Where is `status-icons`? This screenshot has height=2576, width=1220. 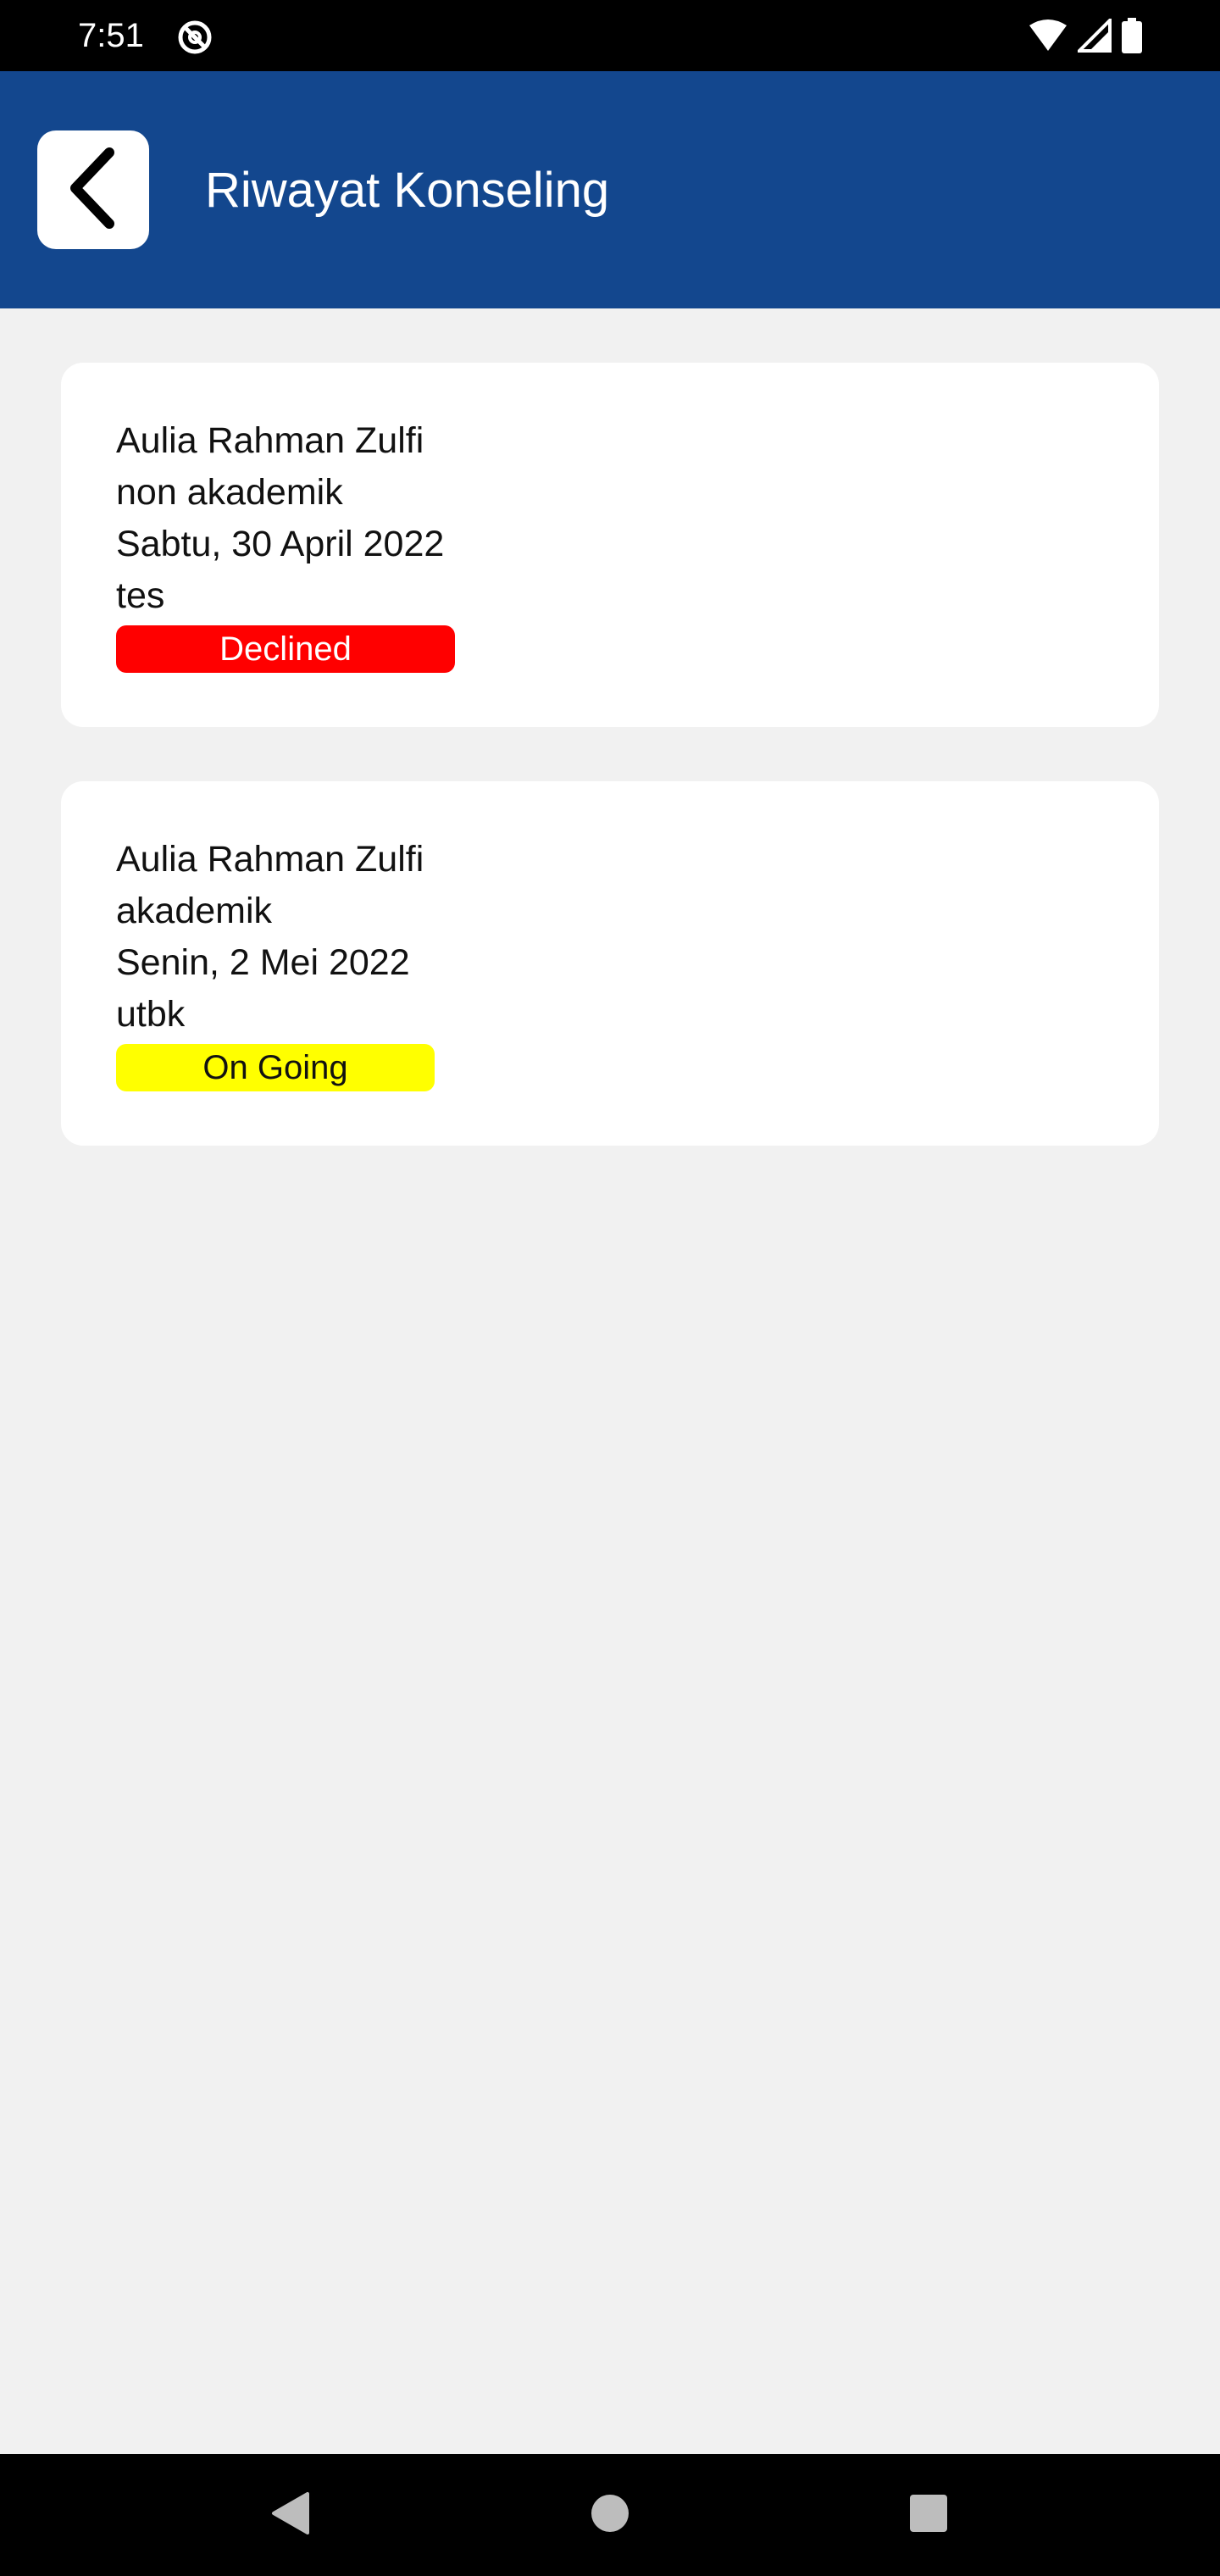
status-icons is located at coordinates (1085, 36).